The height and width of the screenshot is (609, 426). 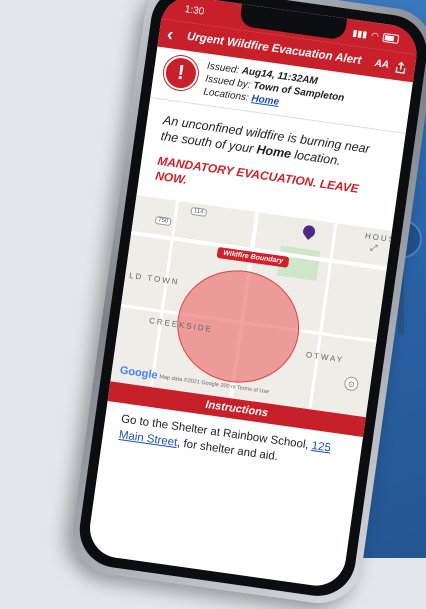 What do you see at coordinates (351, 383) in the screenshot?
I see `my-location-icon: ⊙` at bounding box center [351, 383].